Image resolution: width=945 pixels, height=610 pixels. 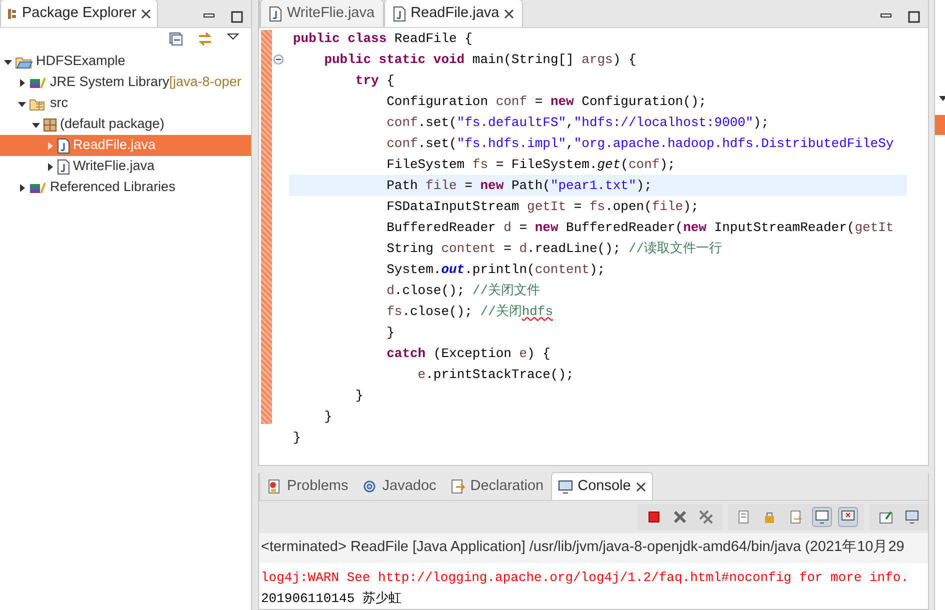 What do you see at coordinates (383, 39) in the screenshot?
I see `code-line: public class ReadFile {` at bounding box center [383, 39].